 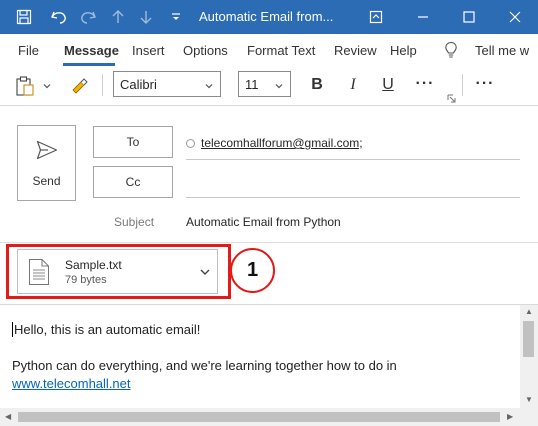 I want to click on scroll-left-arrow-icon: ◀, so click(x=8, y=416).